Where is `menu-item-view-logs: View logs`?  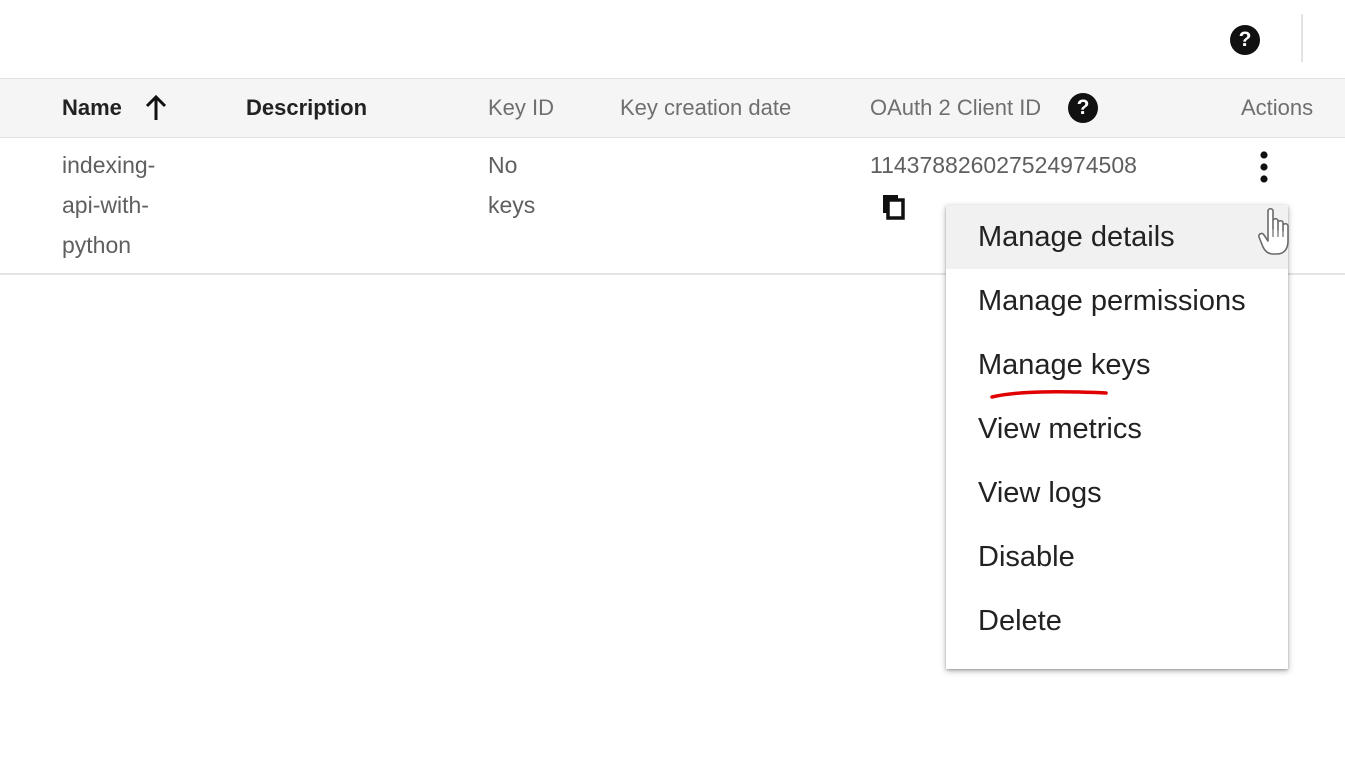 menu-item-view-logs: View logs is located at coordinates (1117, 493).